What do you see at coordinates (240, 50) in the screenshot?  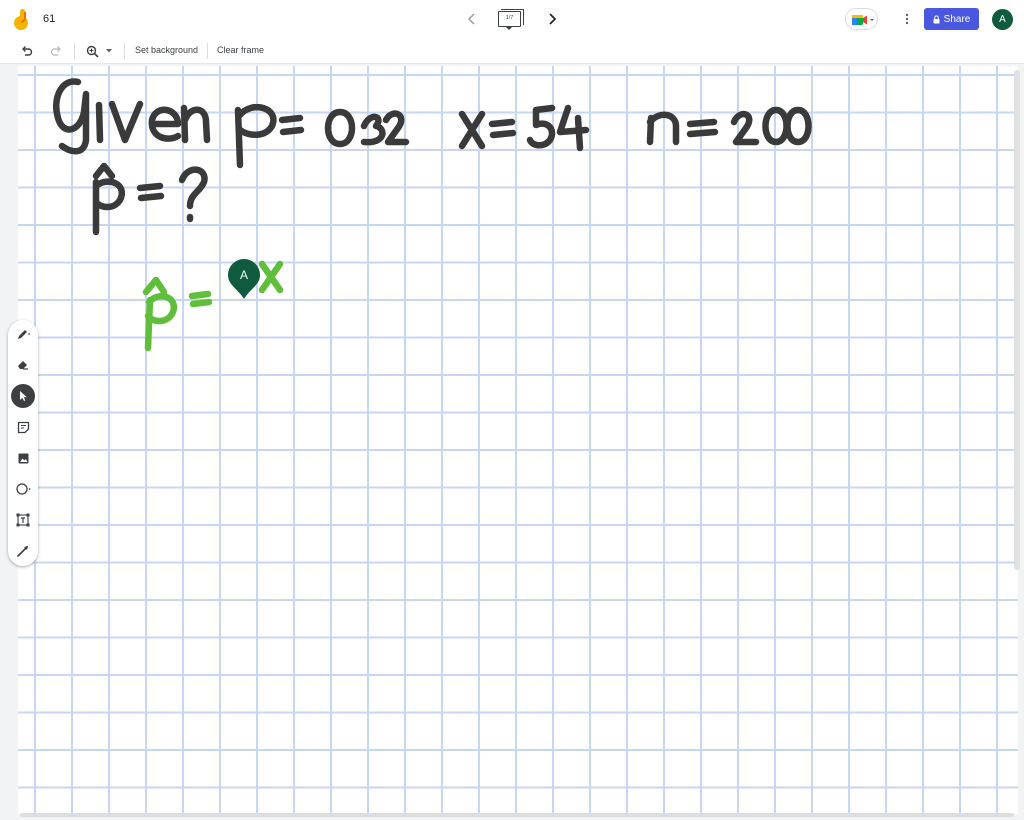 I see `clear-frame-button: Clear frame` at bounding box center [240, 50].